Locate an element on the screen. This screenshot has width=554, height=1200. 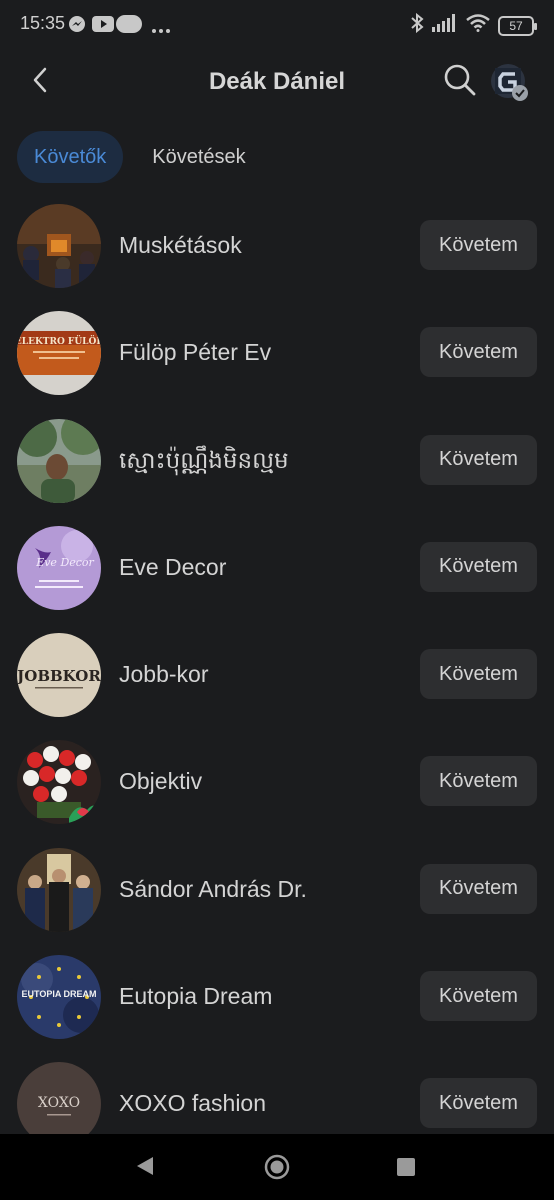
list-item-name: Jobb-kor is located at coordinates (164, 674).